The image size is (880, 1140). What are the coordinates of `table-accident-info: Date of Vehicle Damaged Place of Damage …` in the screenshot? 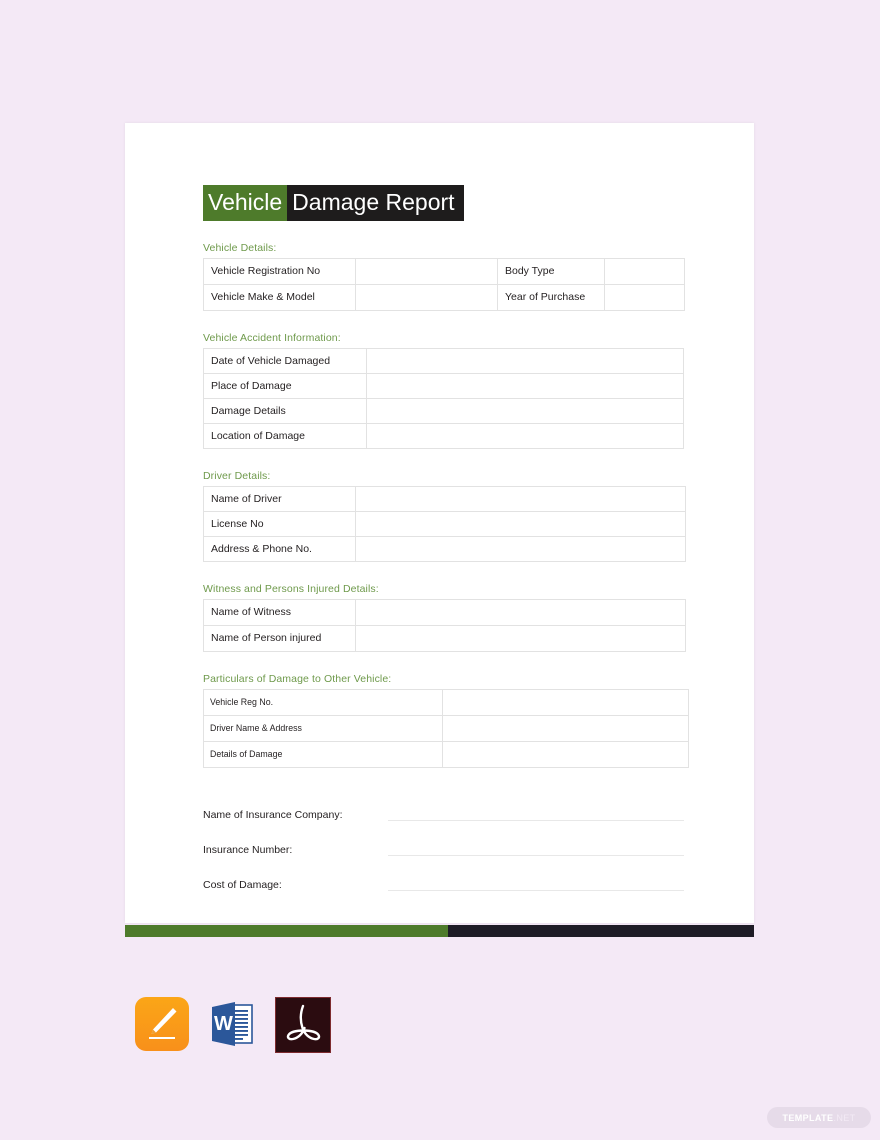 It's located at (443, 398).